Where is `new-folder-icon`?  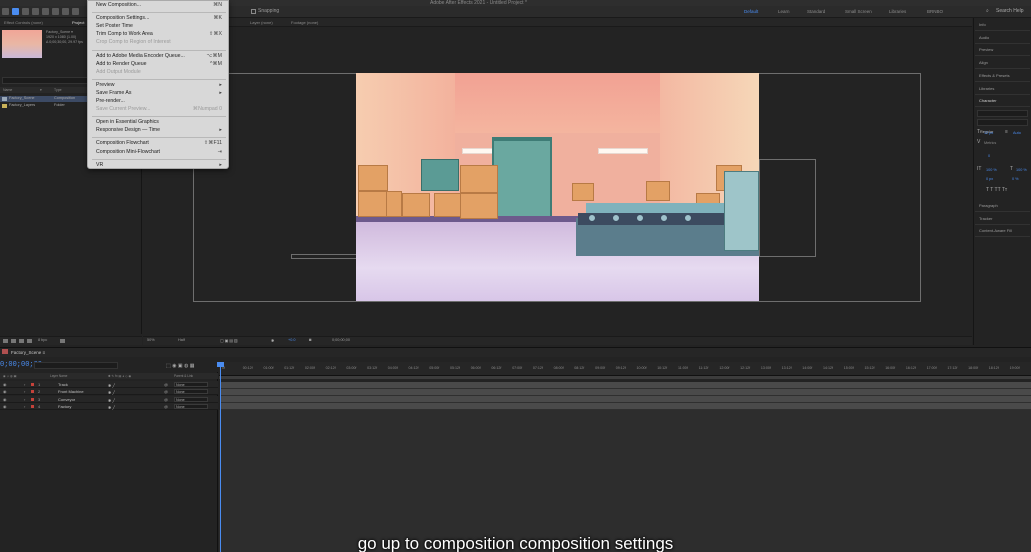 new-folder-icon is located at coordinates (13, 341).